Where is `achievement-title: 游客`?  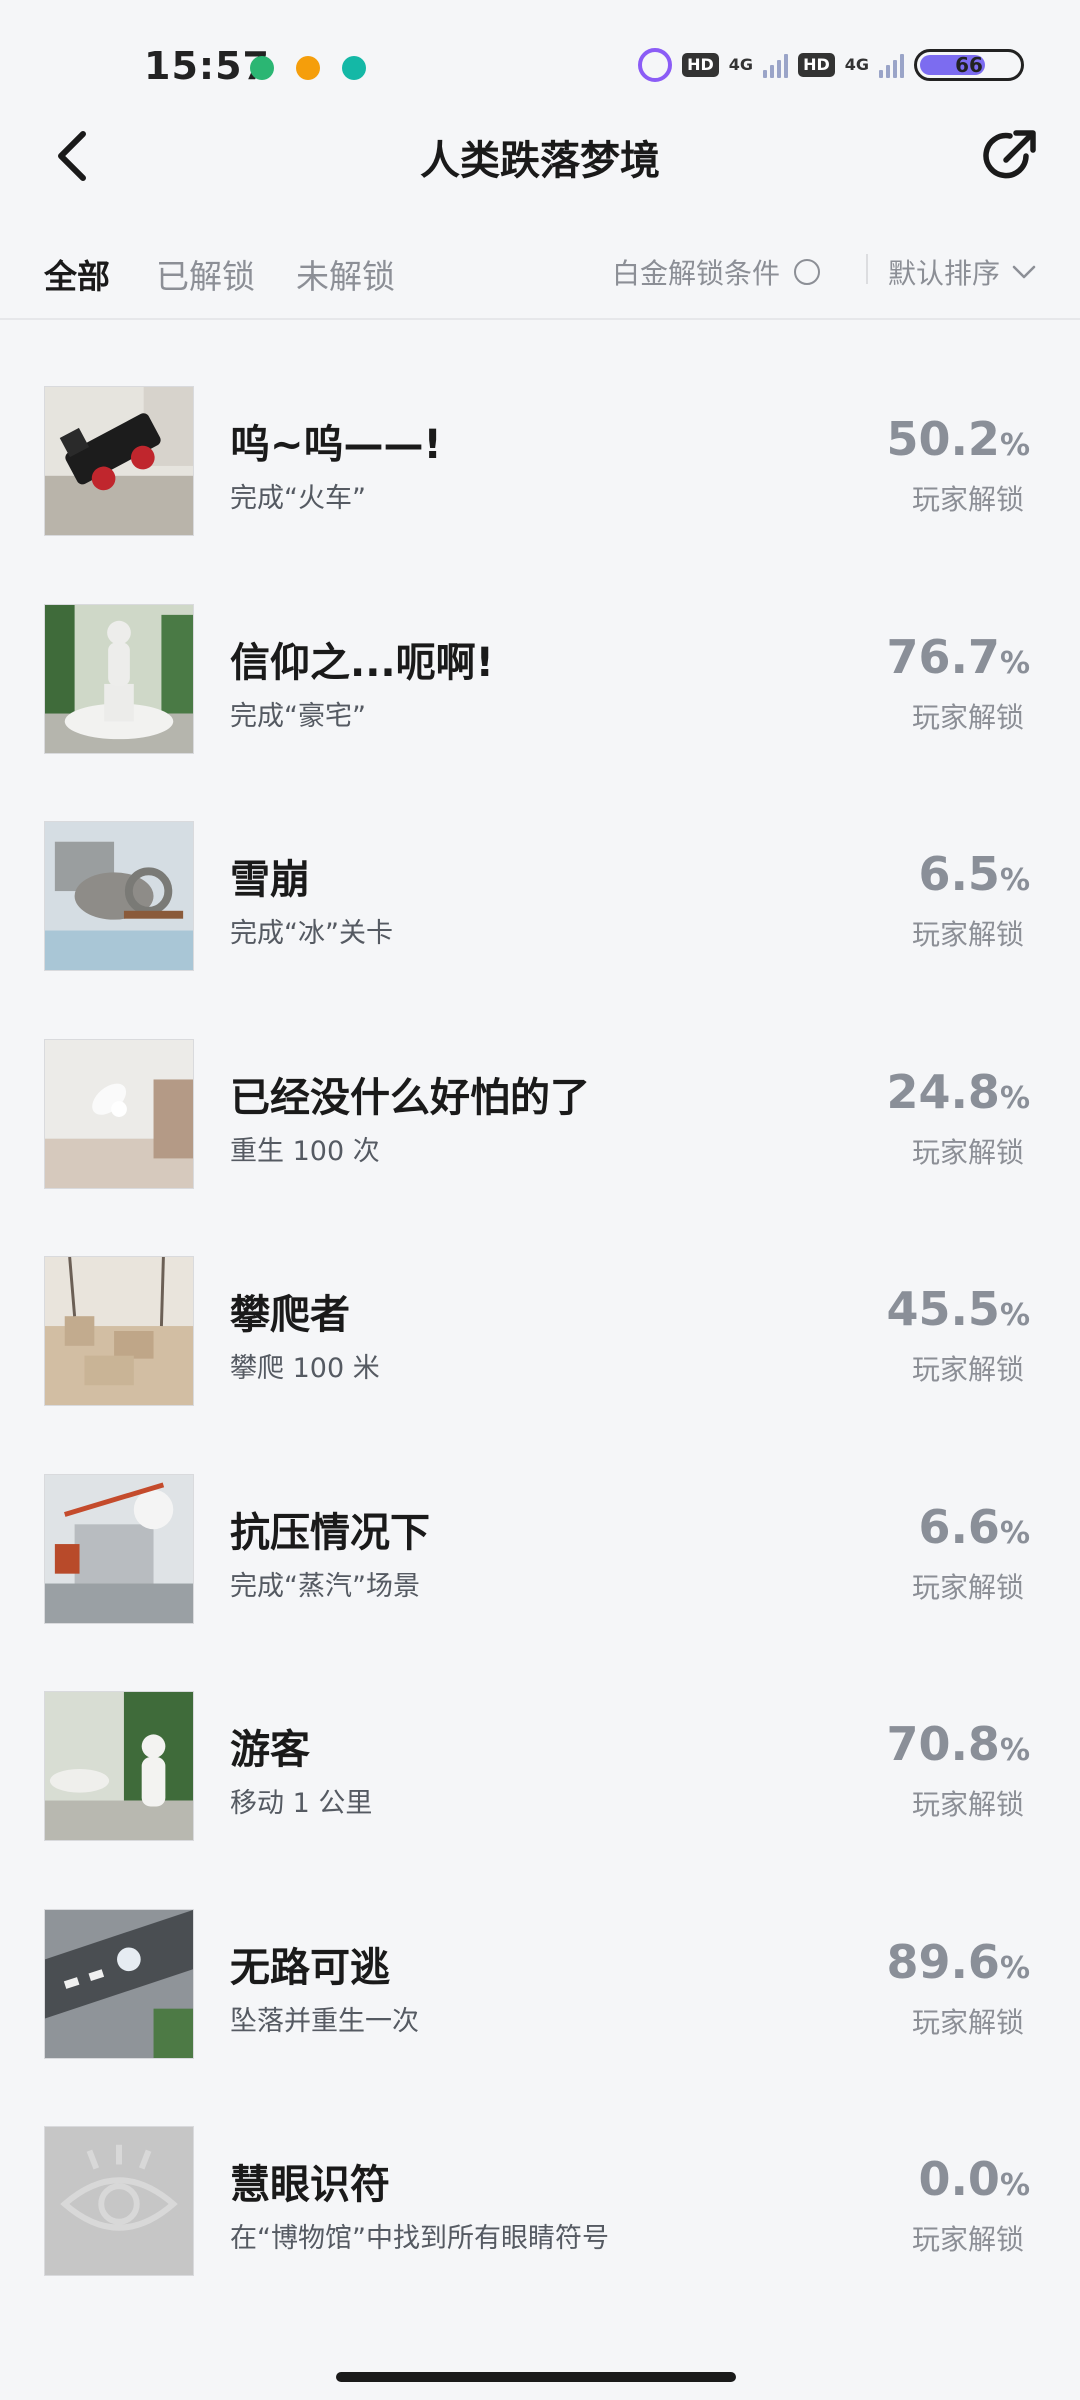
achievement-title: 游客 is located at coordinates (270, 1750).